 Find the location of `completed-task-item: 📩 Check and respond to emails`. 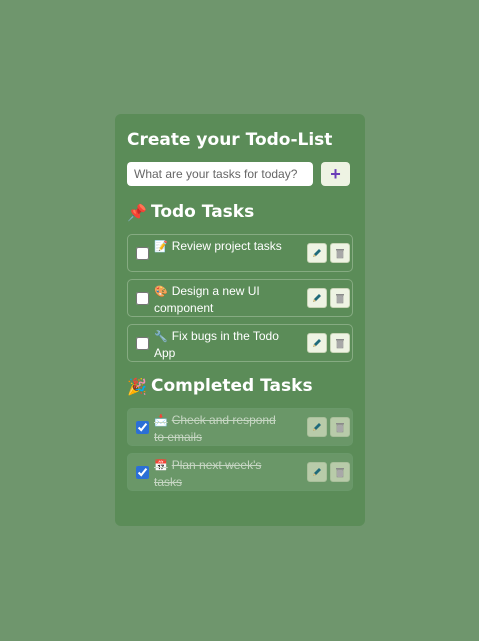

completed-task-item: 📩 Check and respond to emails is located at coordinates (240, 427).